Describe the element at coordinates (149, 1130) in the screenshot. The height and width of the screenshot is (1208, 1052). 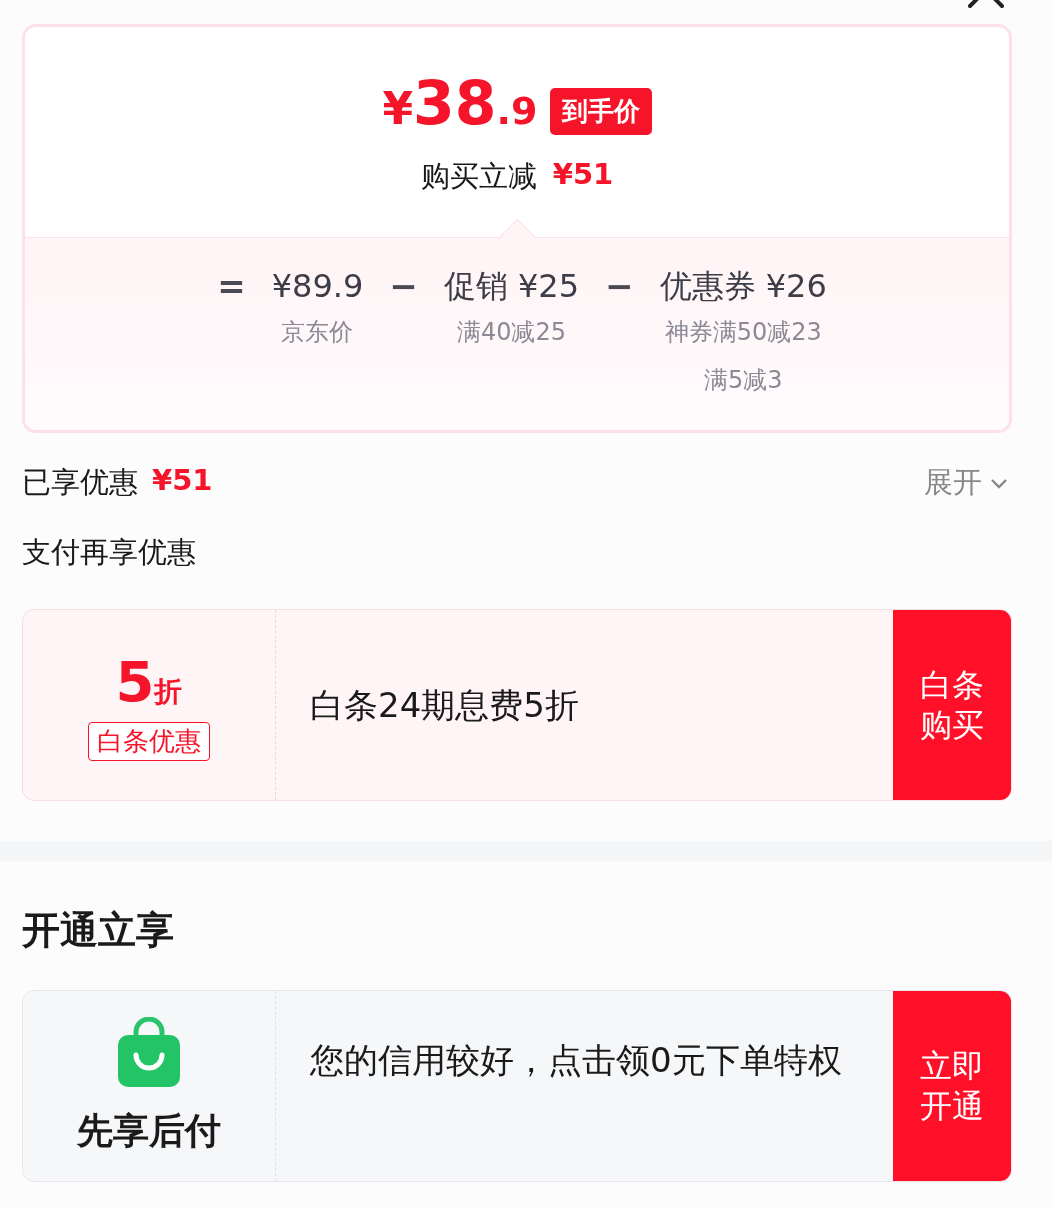
I see `offer-label: 先享后付` at that location.